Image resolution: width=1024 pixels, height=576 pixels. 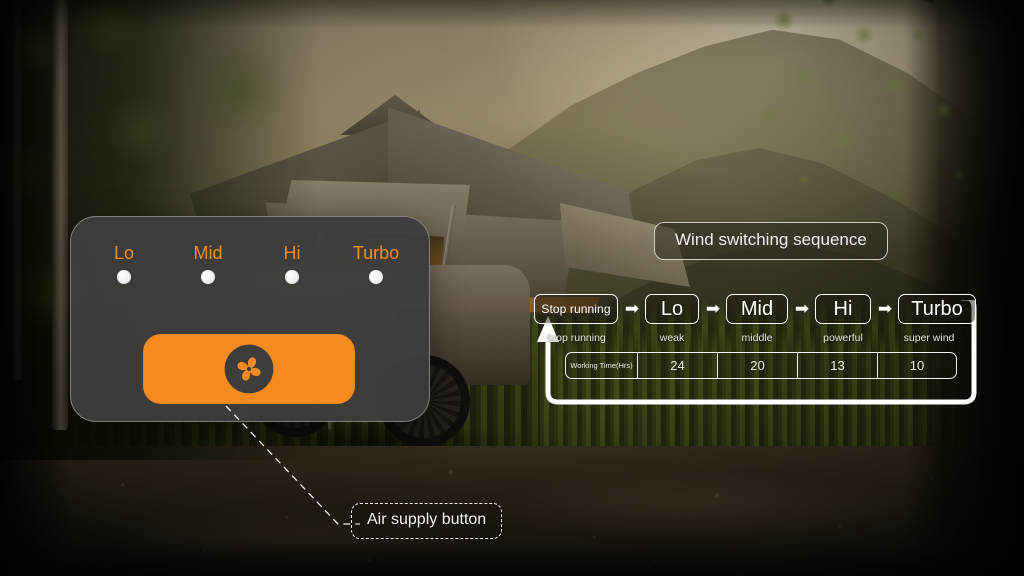 What do you see at coordinates (678, 365) in the screenshot?
I see `working-time-value-lo: 24` at bounding box center [678, 365].